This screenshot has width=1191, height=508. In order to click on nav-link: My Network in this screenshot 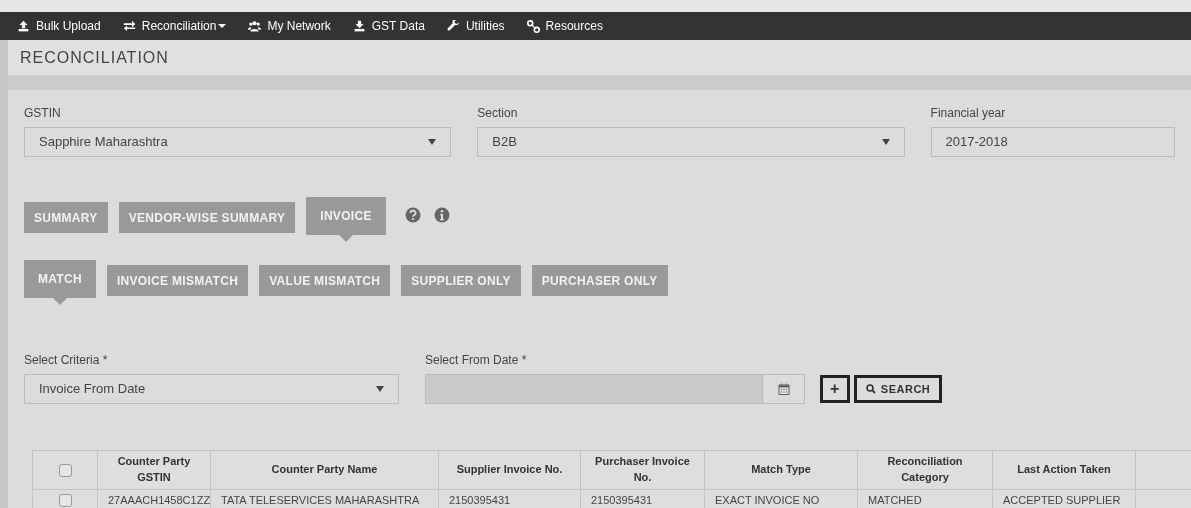, I will do `click(289, 26)`.